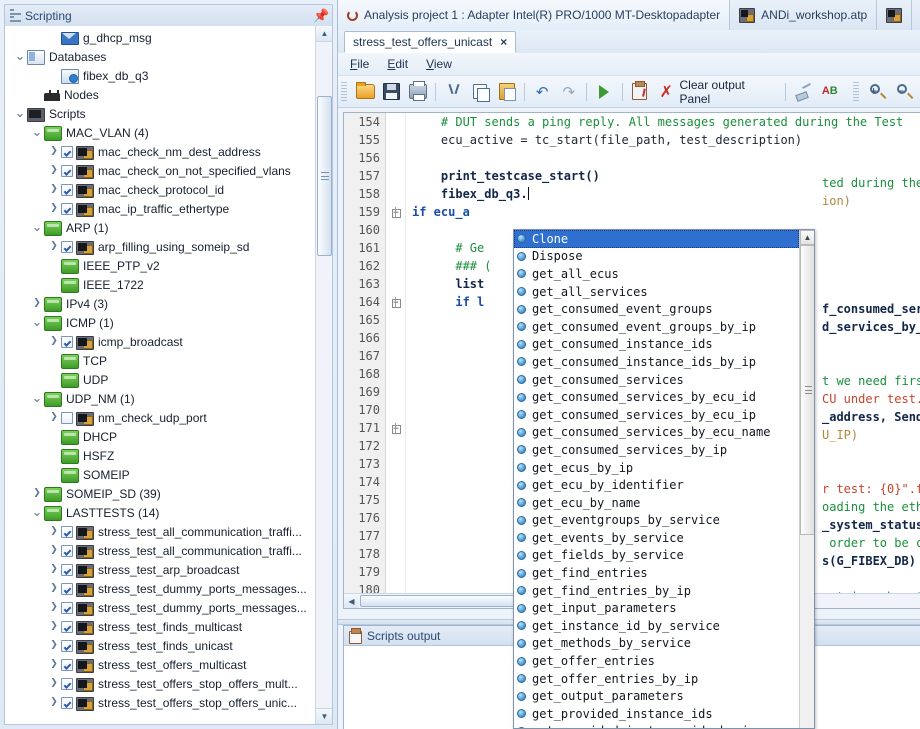  Describe the element at coordinates (159, 379) in the screenshot. I see `tree-item: UDP` at that location.